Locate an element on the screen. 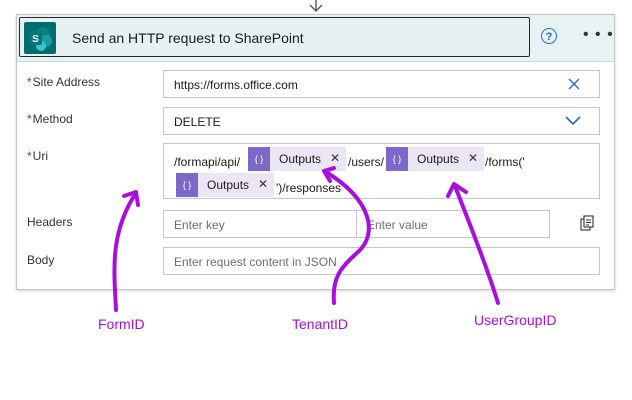 The height and width of the screenshot is (400, 632). formid-annotation: FormID is located at coordinates (121, 324).